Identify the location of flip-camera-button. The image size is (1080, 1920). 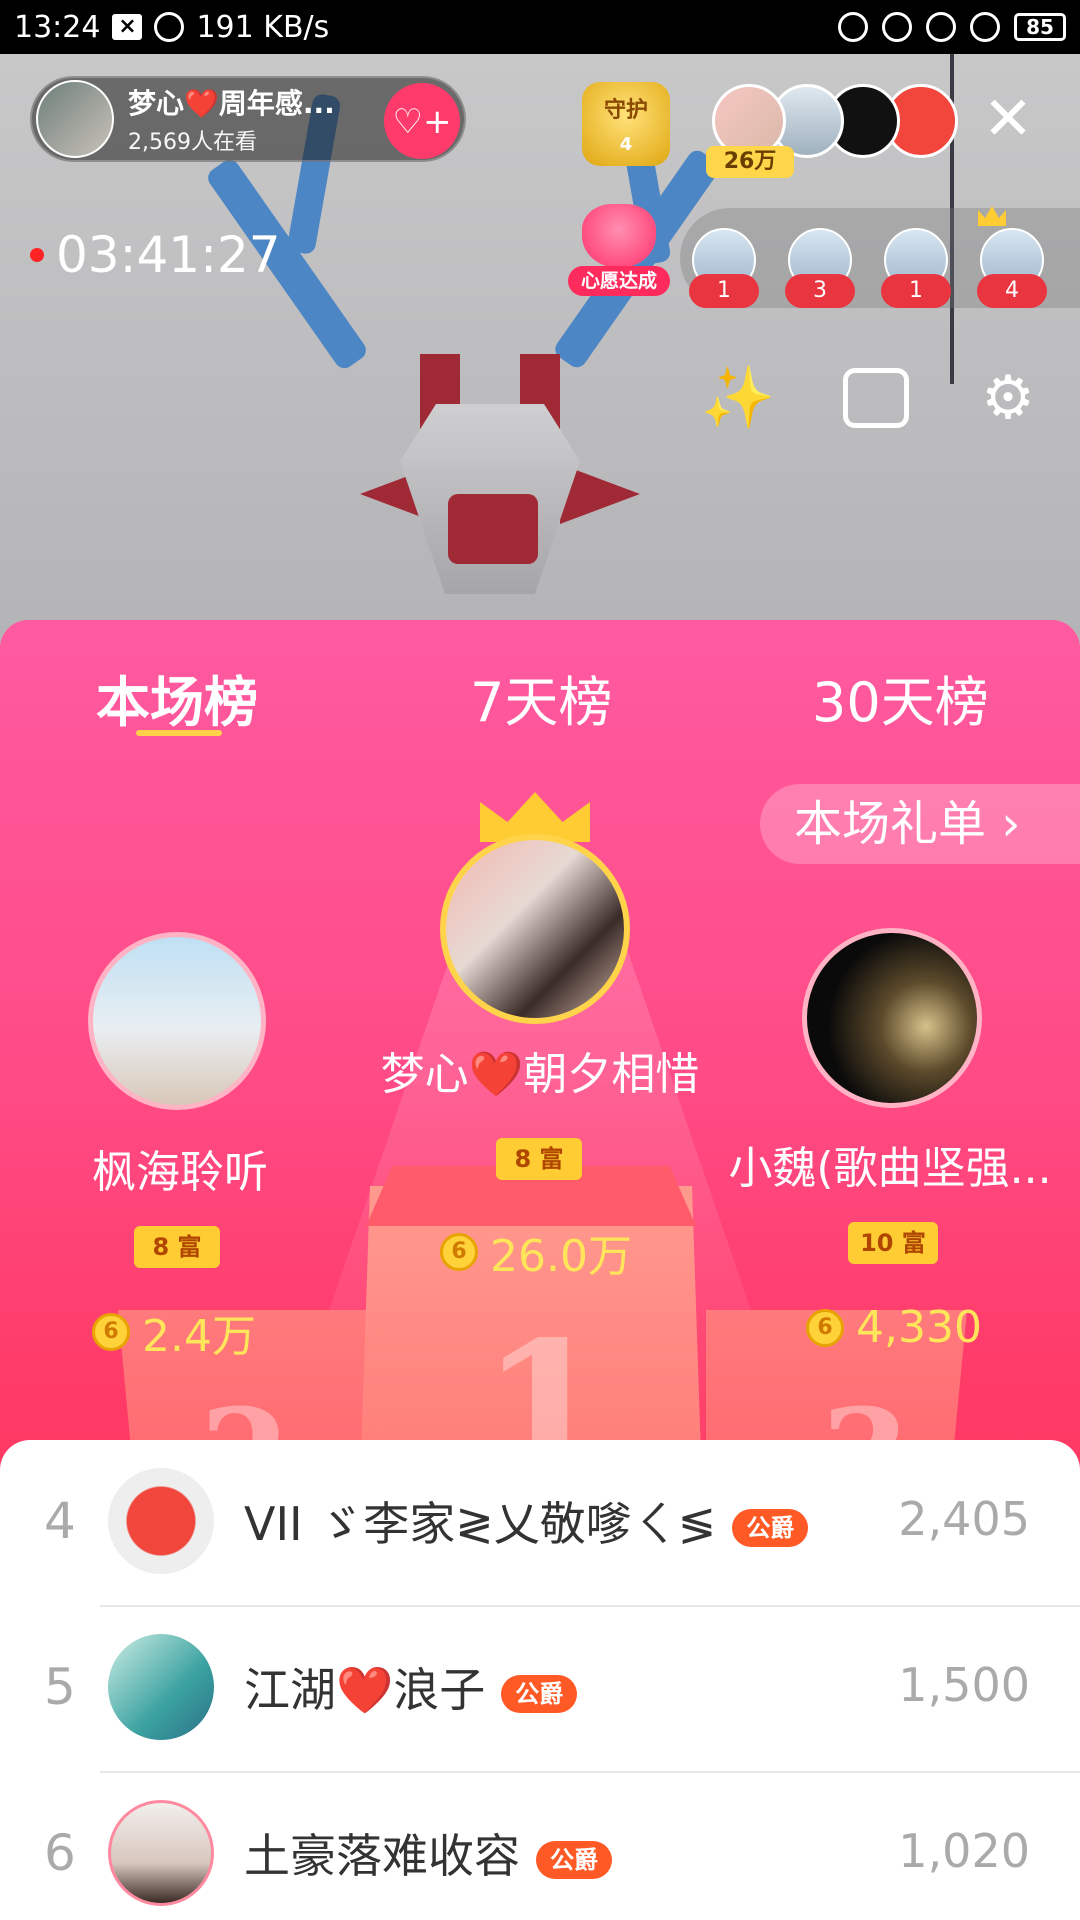
(876, 398).